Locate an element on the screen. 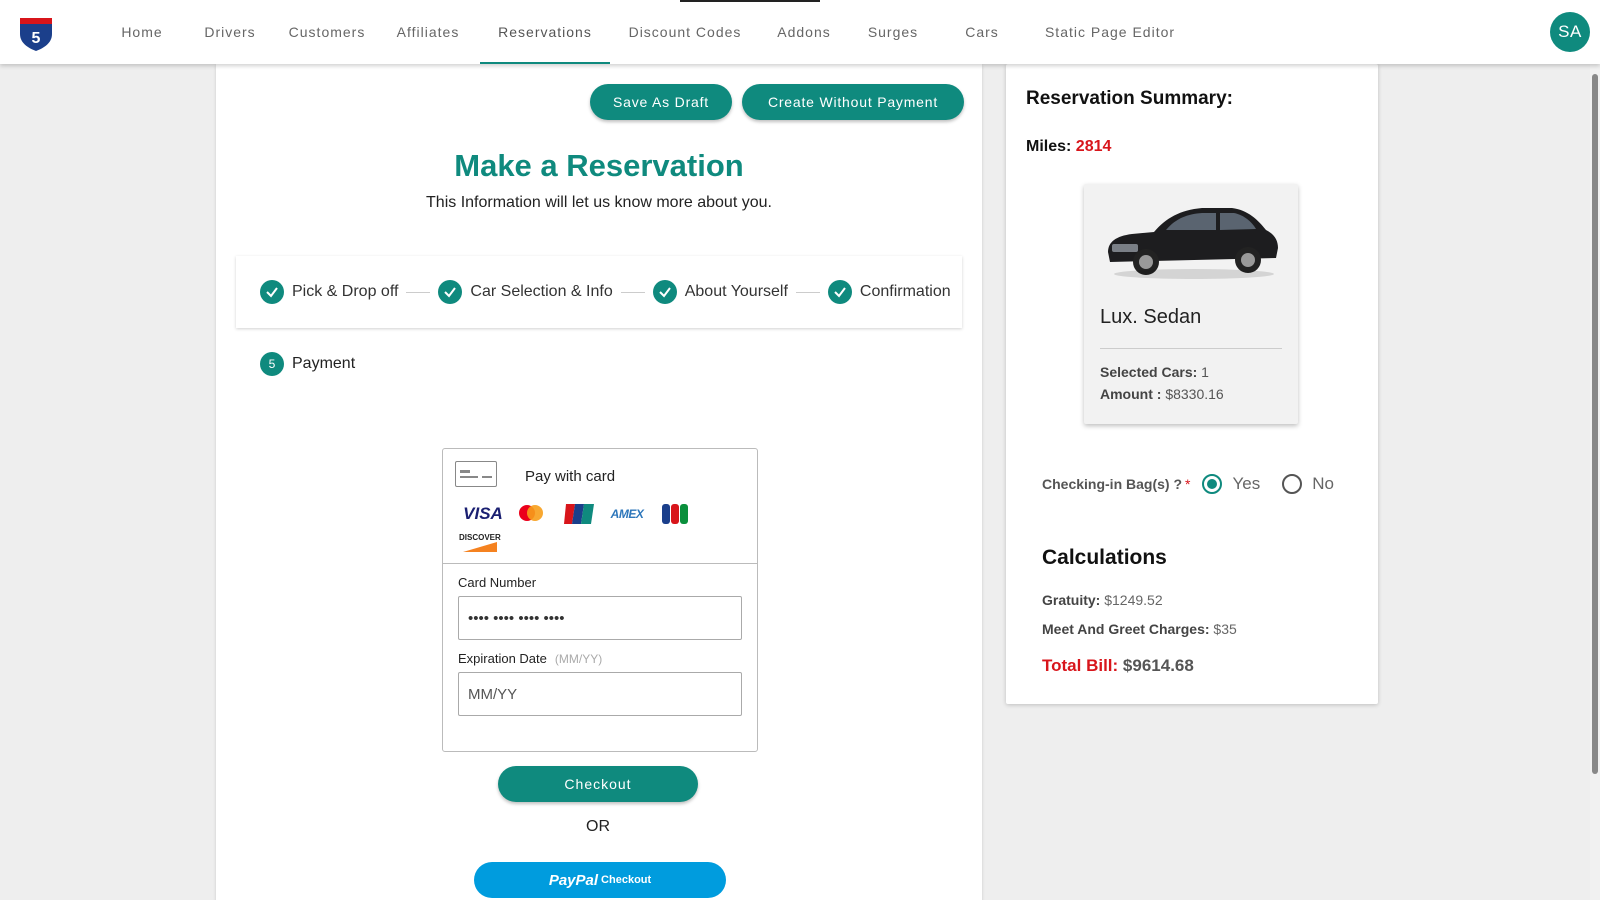 This screenshot has height=900, width=1600. jcb-icon is located at coordinates (675, 514).